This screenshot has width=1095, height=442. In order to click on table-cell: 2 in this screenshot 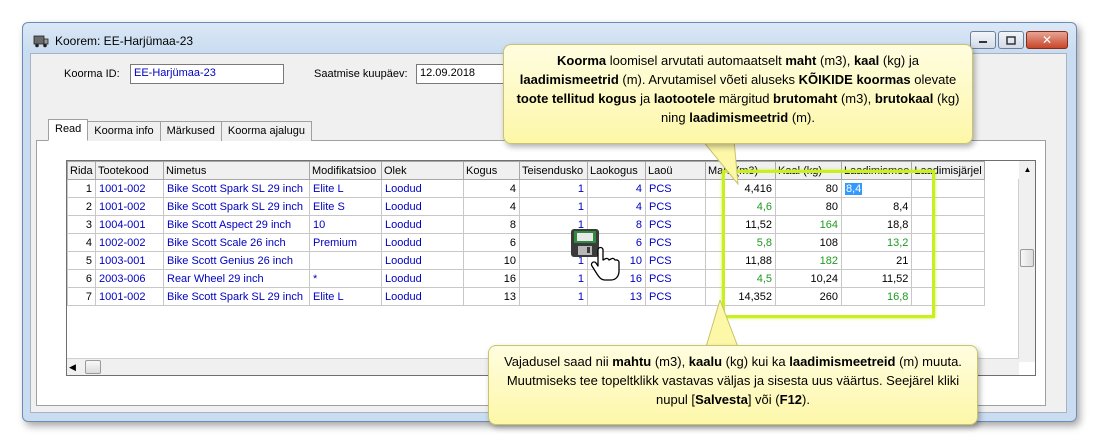, I will do `click(81, 206)`.